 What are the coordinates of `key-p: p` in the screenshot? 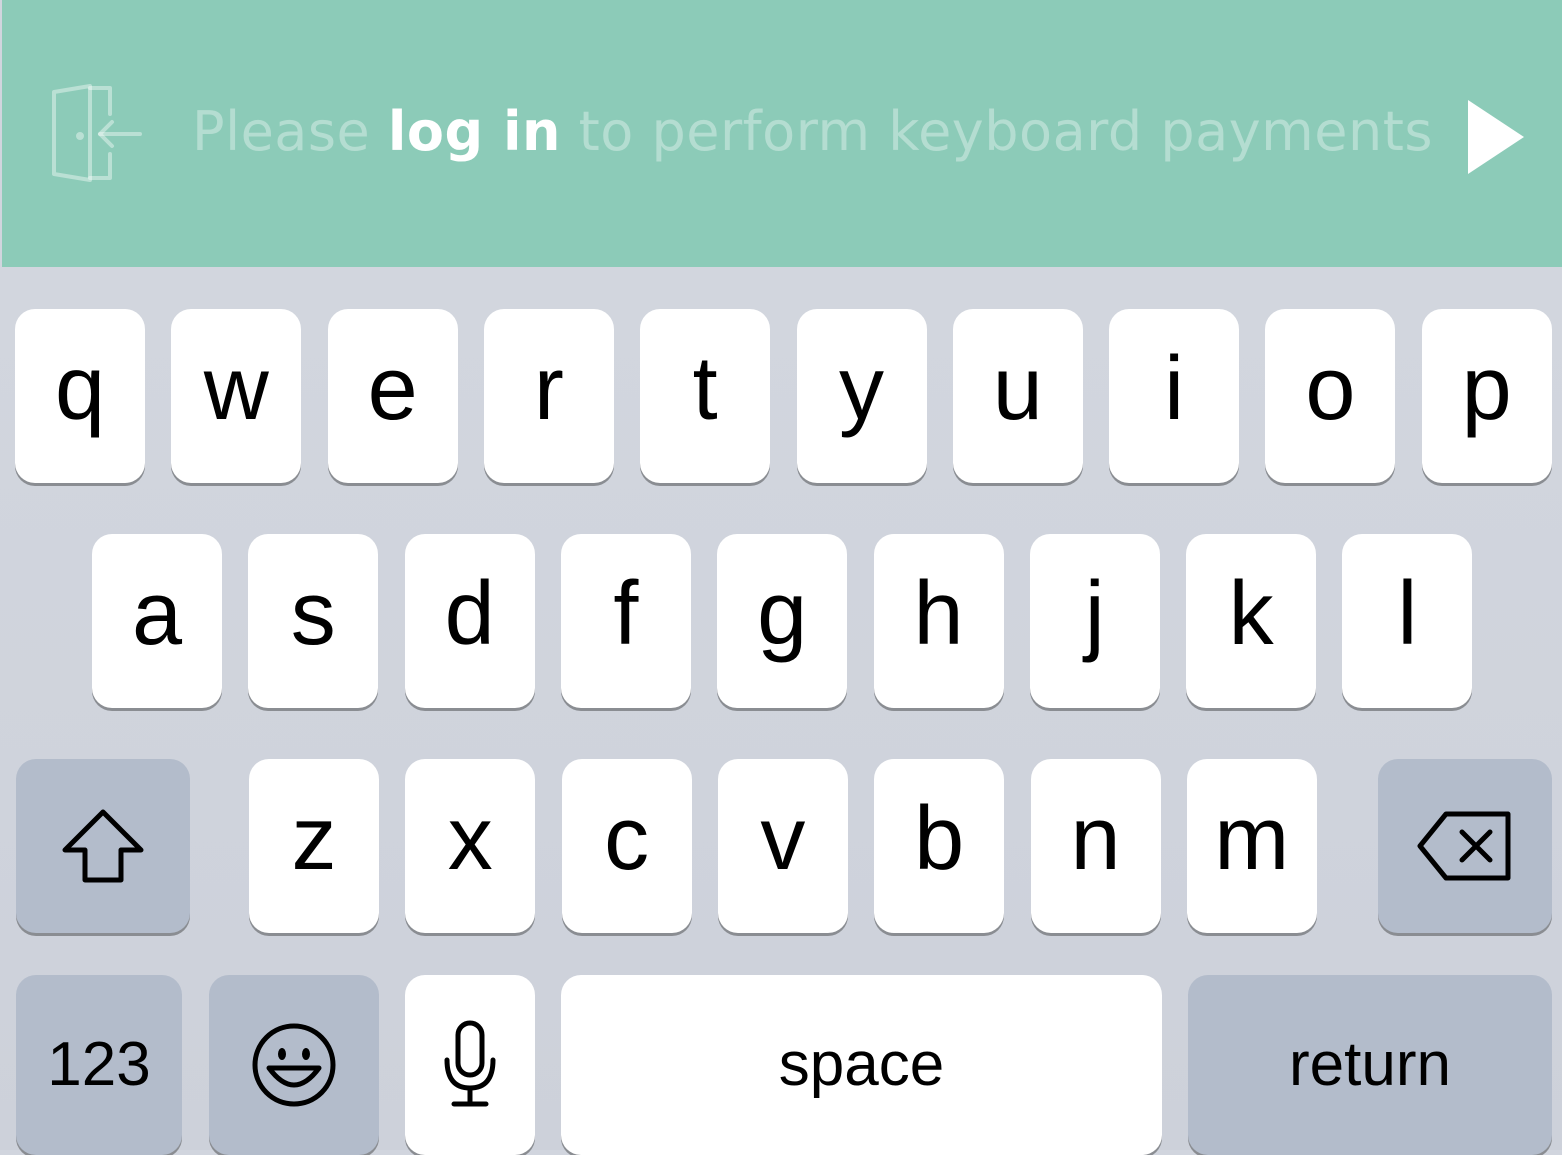 It's located at (1486, 396).